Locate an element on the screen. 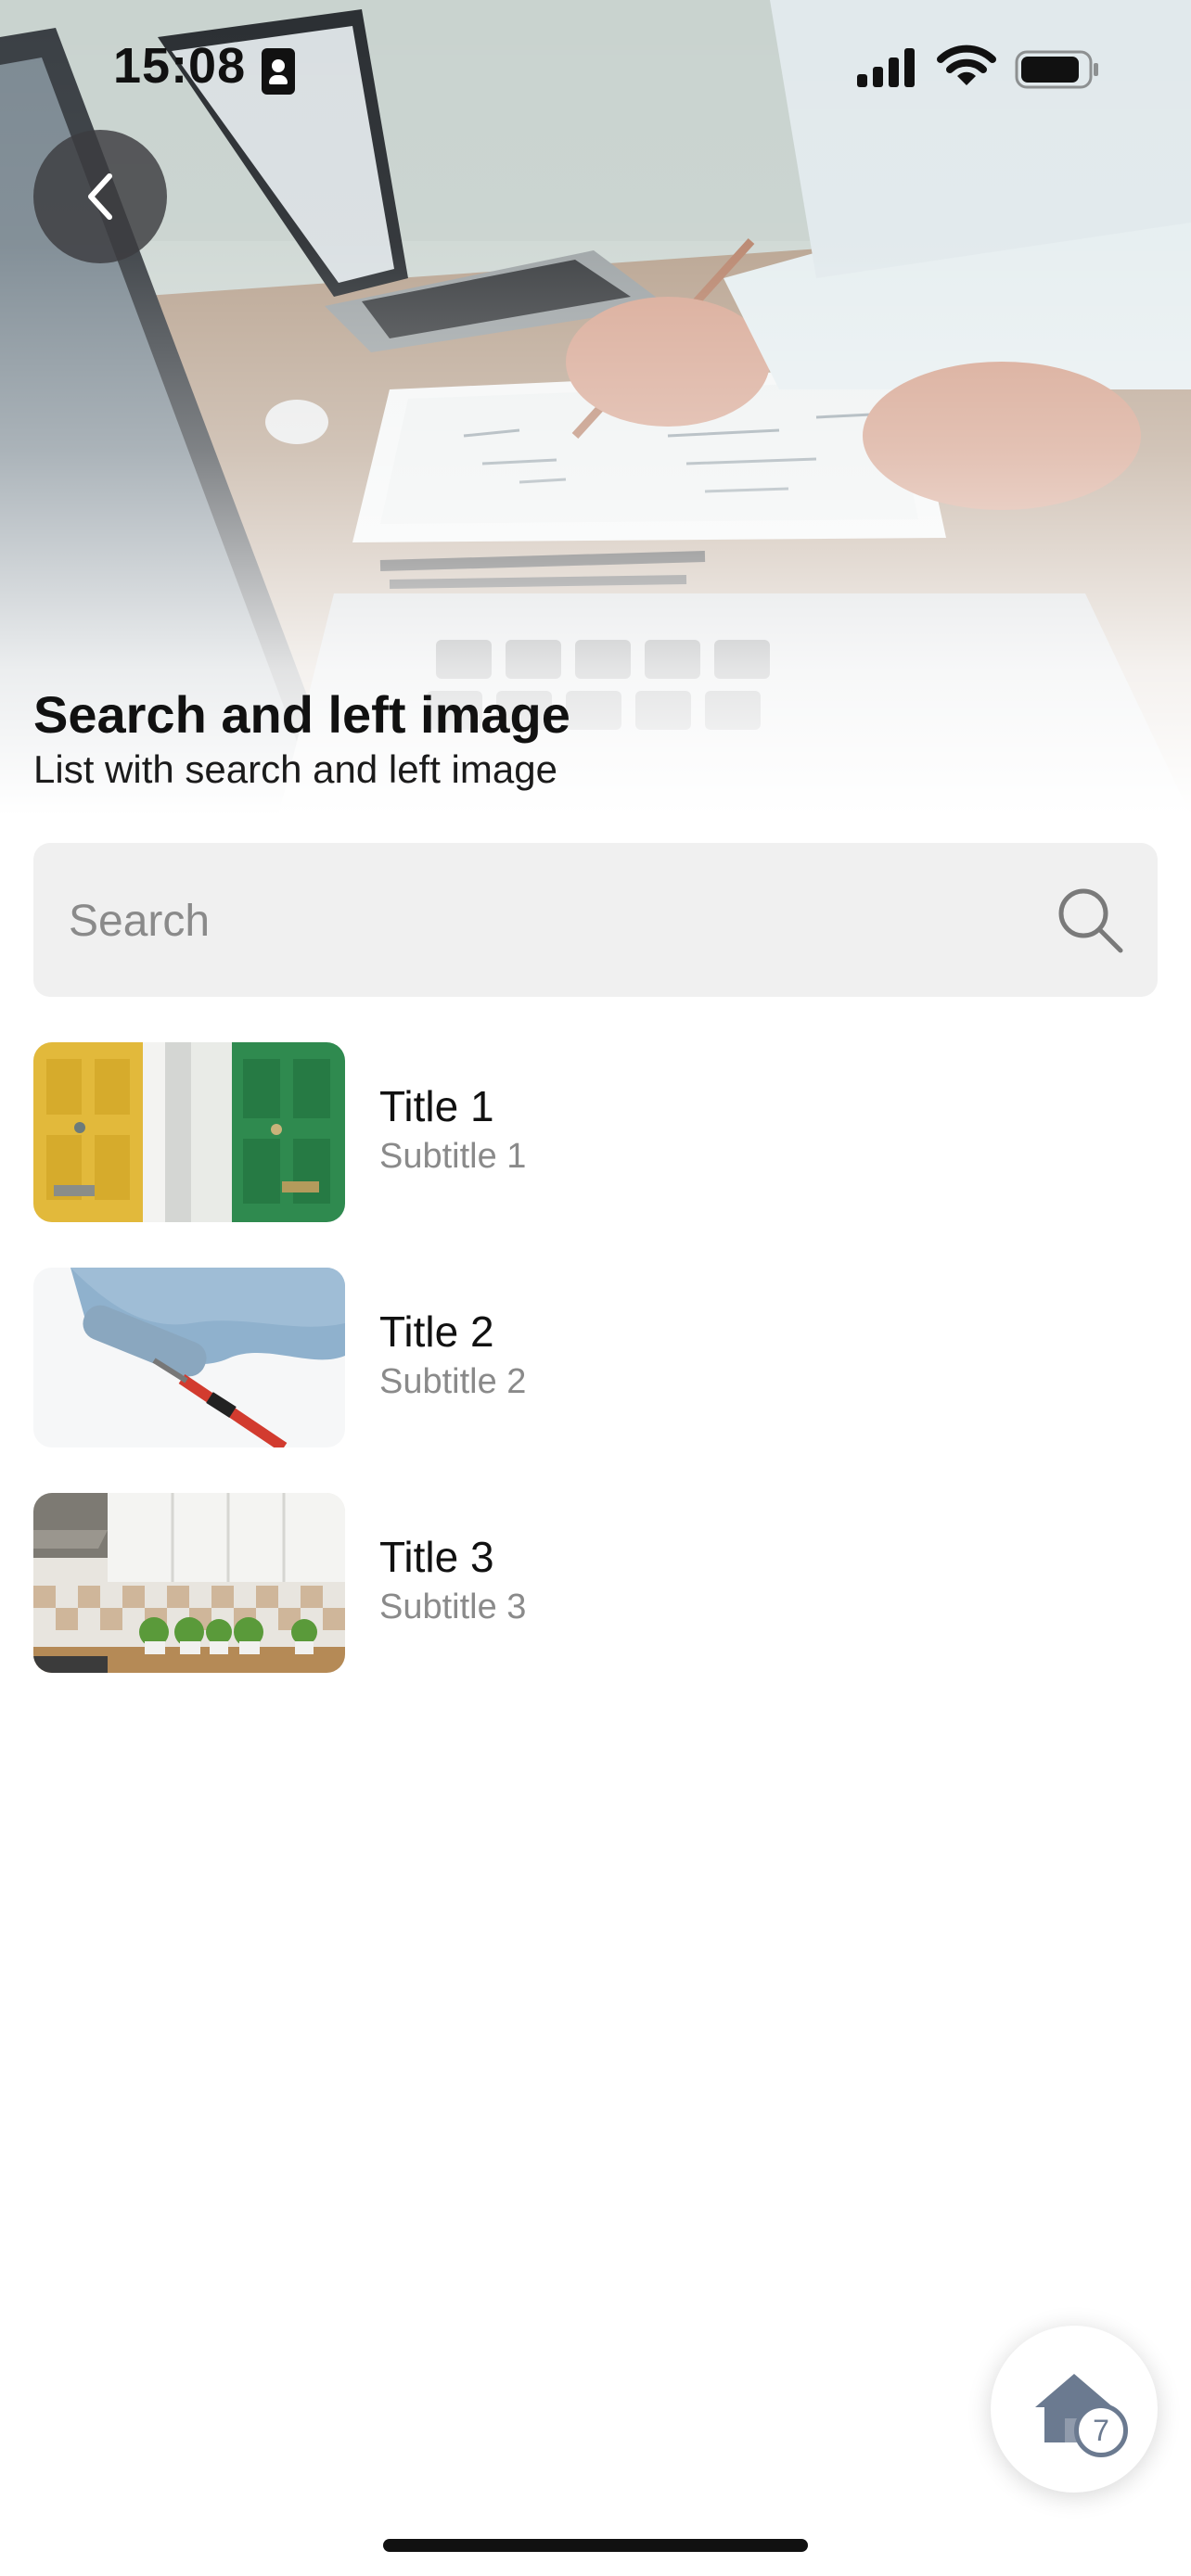 The height and width of the screenshot is (2576, 1191). item-subtitle: Subtitle 1 is located at coordinates (453, 1156).